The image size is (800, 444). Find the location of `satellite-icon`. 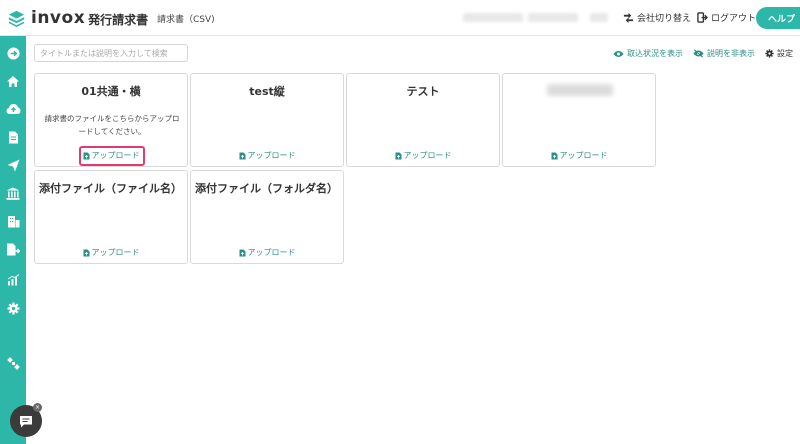

satellite-icon is located at coordinates (13, 363).